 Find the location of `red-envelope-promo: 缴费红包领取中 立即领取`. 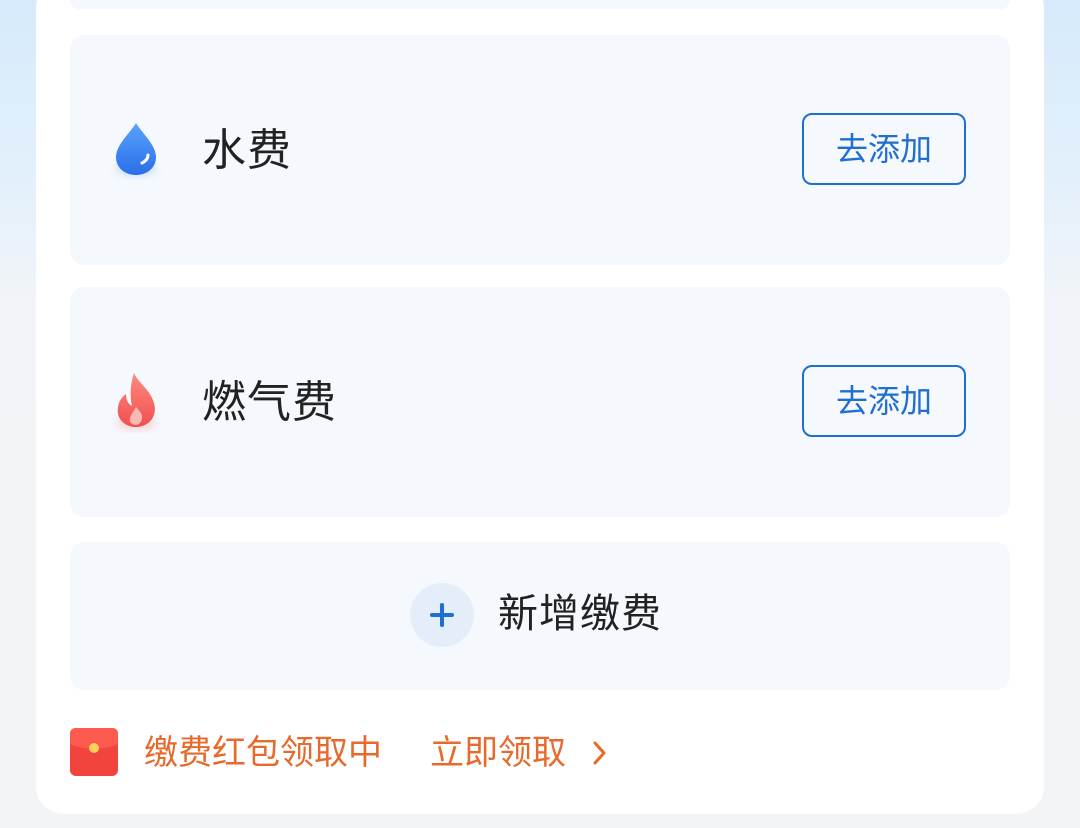

red-envelope-promo: 缴费红包领取中 立即领取 is located at coordinates (370, 754).